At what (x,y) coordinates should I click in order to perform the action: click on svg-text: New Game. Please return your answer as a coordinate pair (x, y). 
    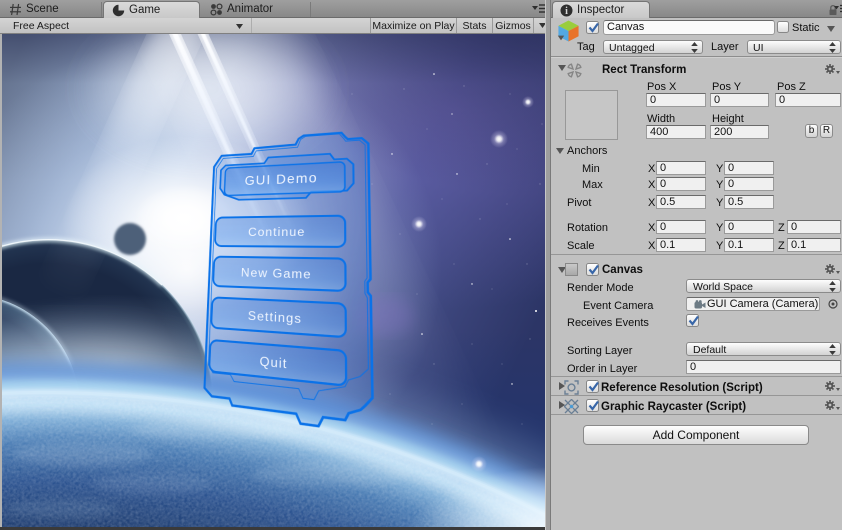
    Looking at the image, I should click on (276, 274).